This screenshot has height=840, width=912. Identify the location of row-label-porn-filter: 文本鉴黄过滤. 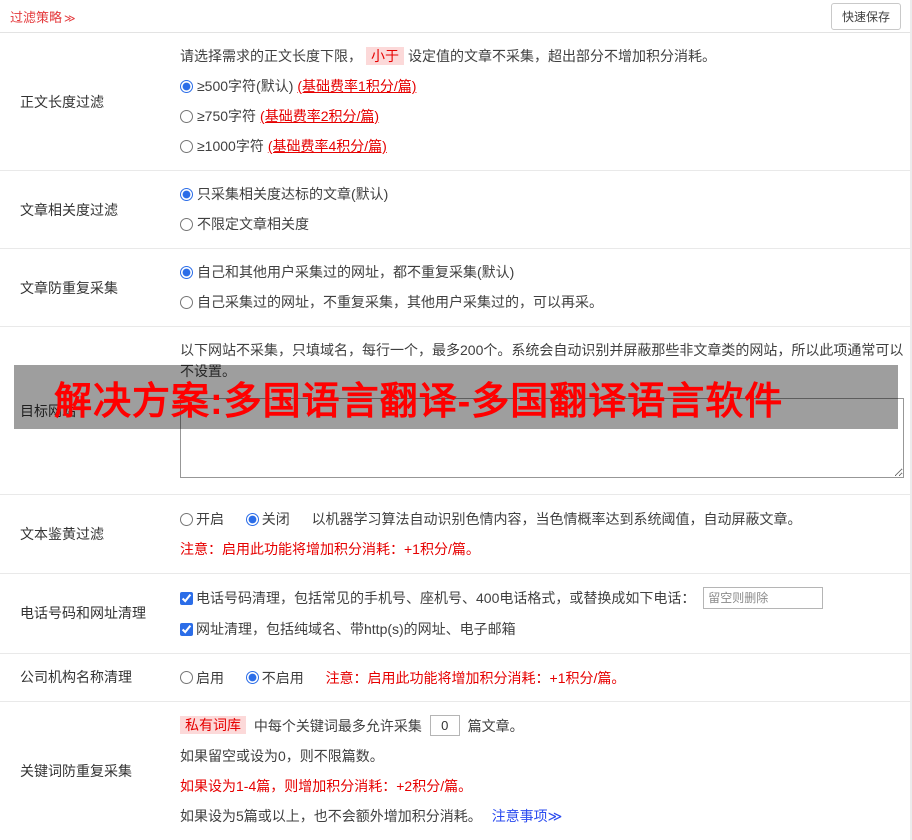
(62, 533).